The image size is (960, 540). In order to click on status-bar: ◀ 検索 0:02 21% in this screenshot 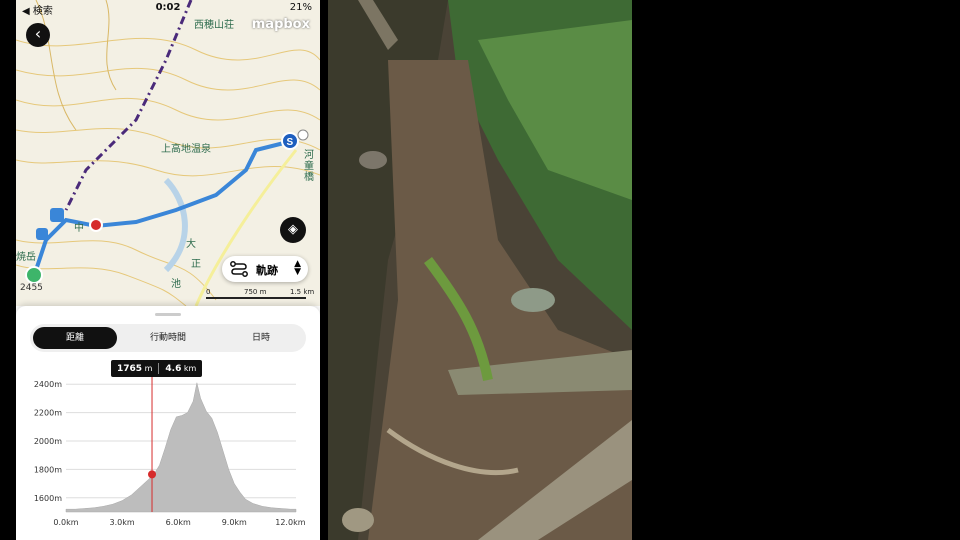, I will do `click(168, 8)`.